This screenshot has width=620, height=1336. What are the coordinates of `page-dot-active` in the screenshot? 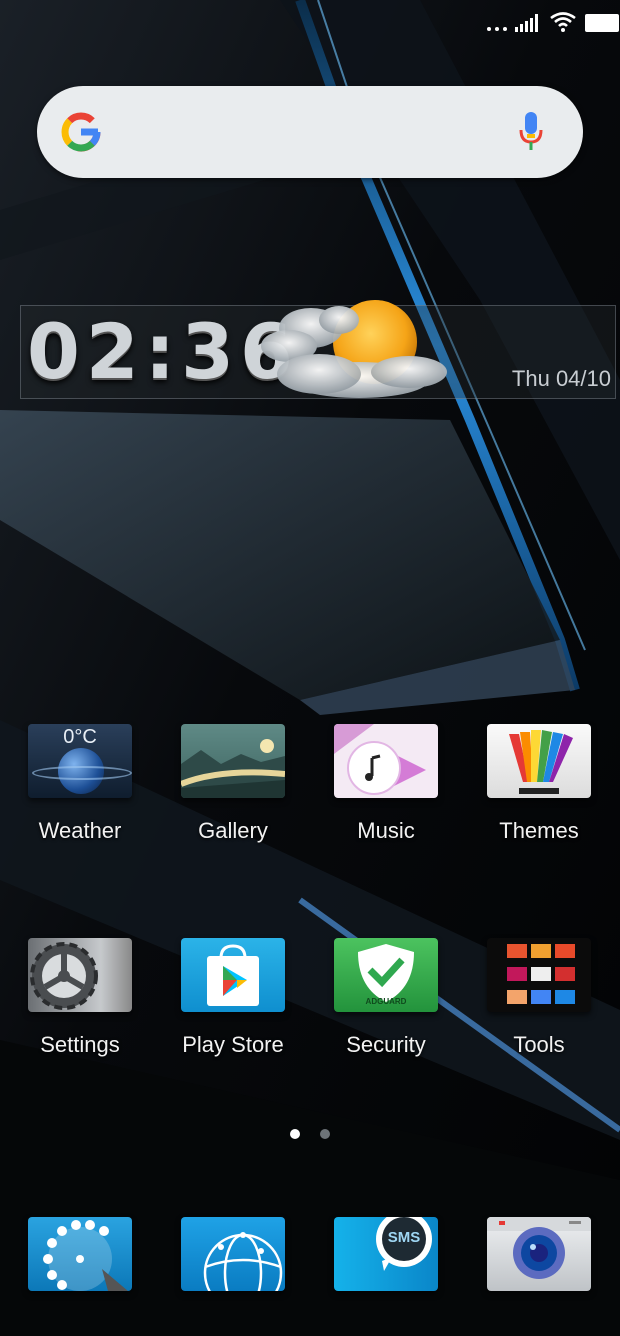 It's located at (294, 1134).